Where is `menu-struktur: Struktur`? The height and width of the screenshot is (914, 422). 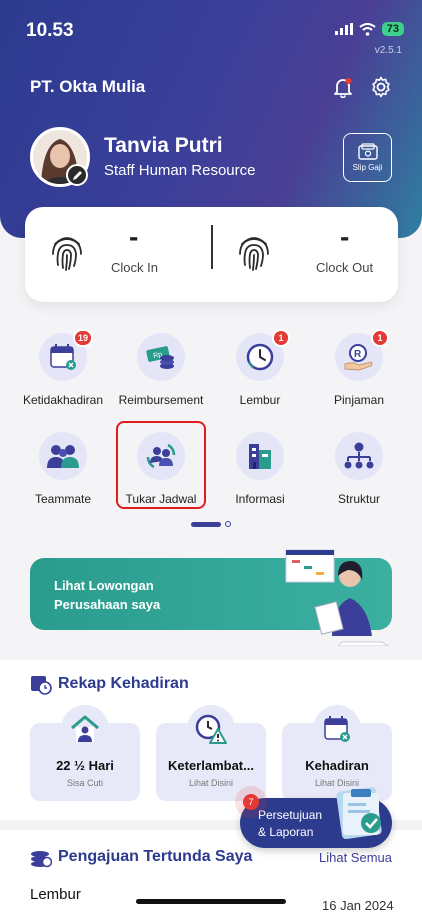 menu-struktur: Struktur is located at coordinates (359, 477).